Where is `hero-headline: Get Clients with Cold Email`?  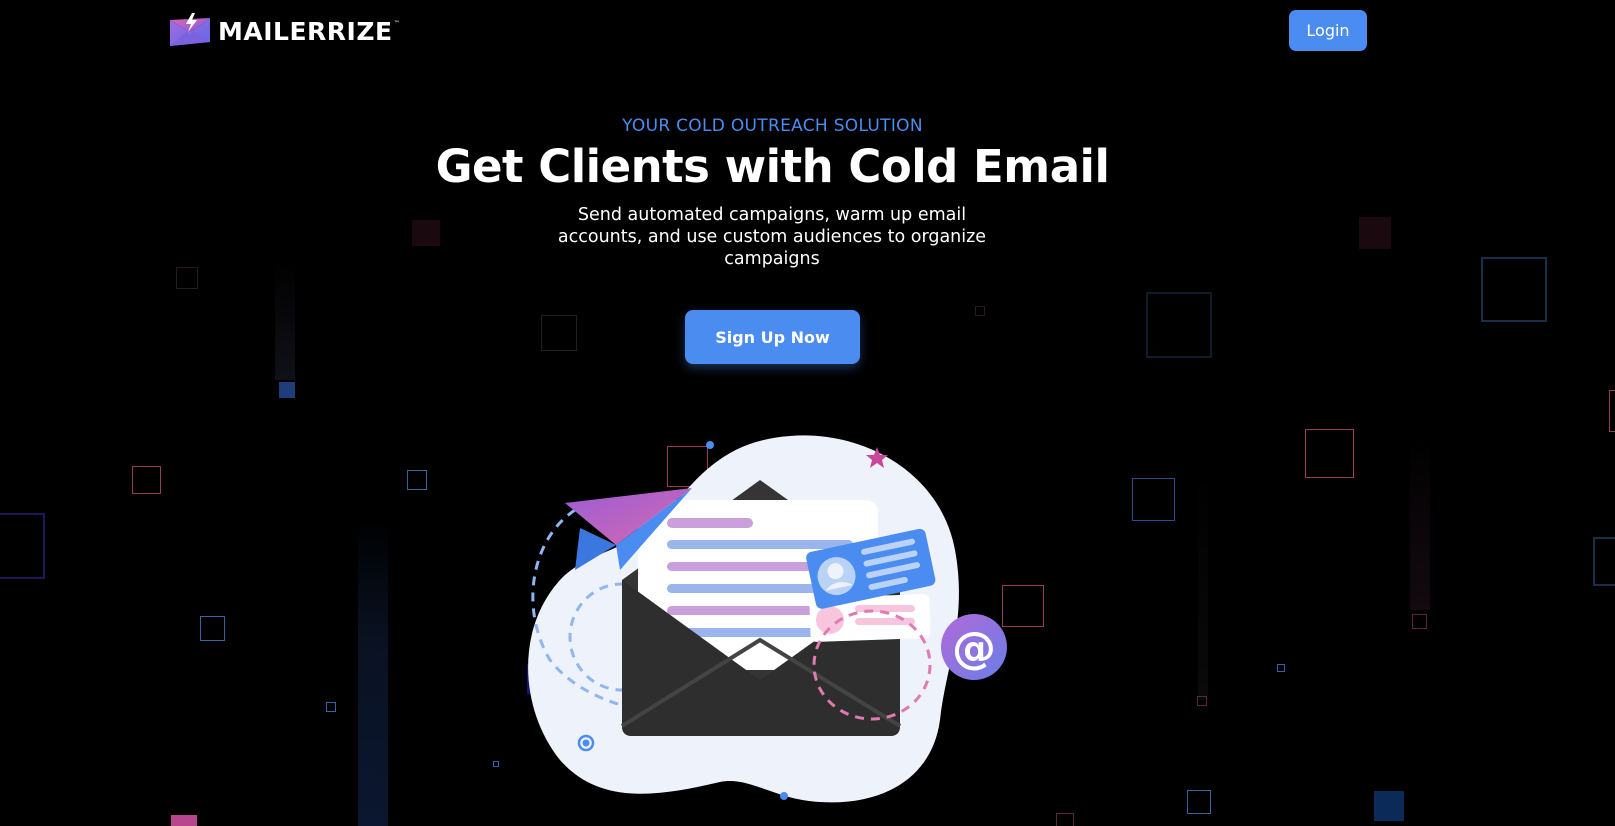
hero-headline: Get Clients with Cold Email is located at coordinates (772, 166).